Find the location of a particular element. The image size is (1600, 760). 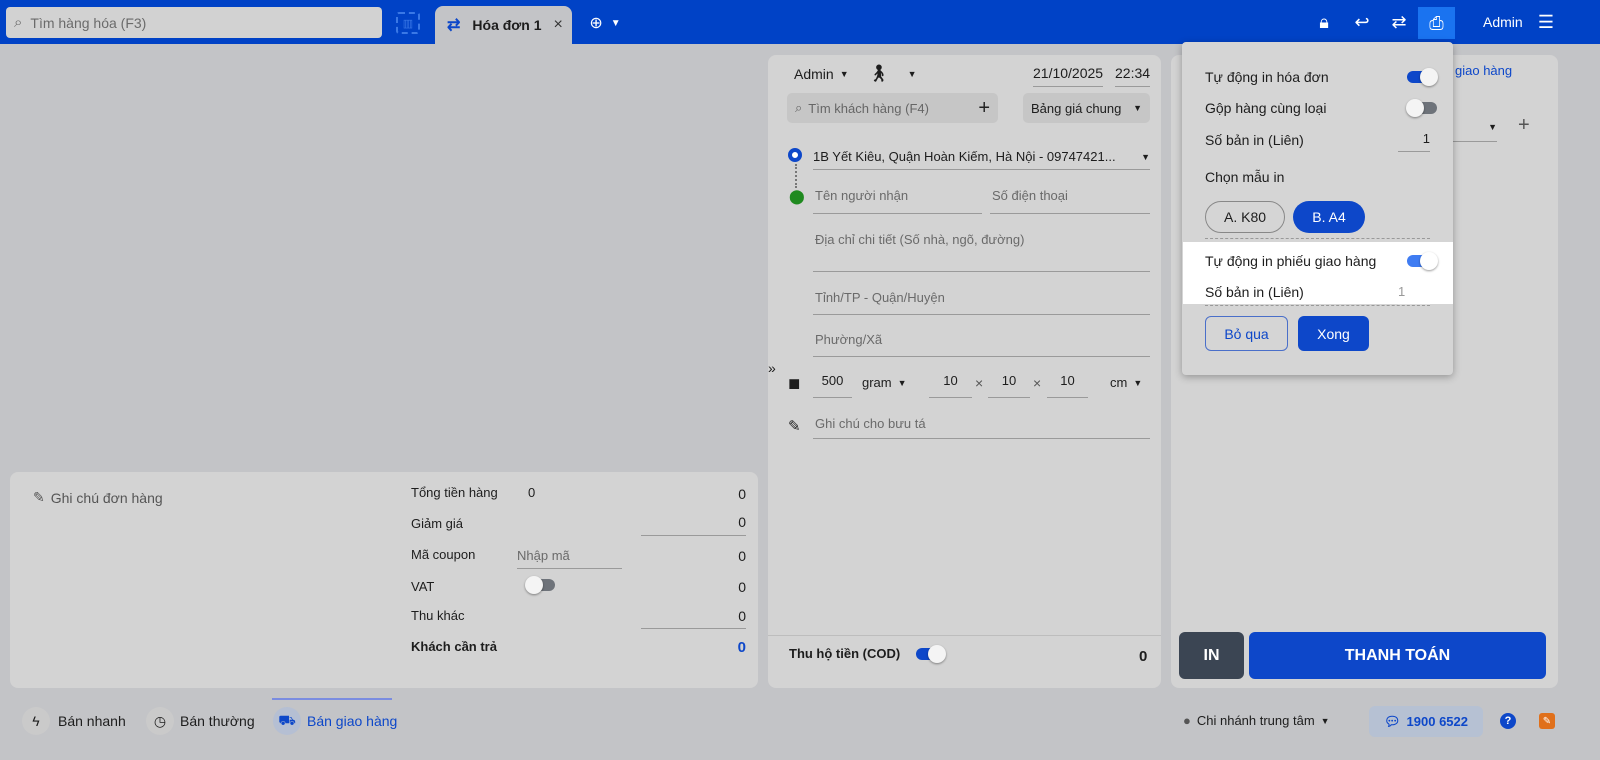

feedback-icon: ✎ is located at coordinates (1547, 721).